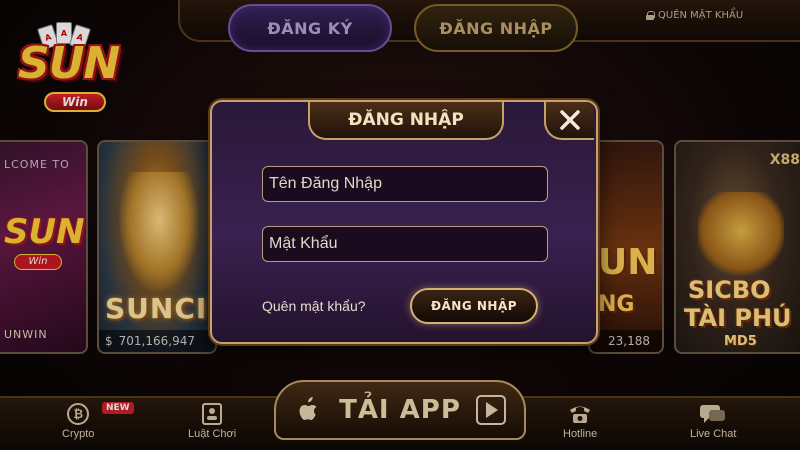 The height and width of the screenshot is (450, 800). I want to click on username-input, so click(405, 184).